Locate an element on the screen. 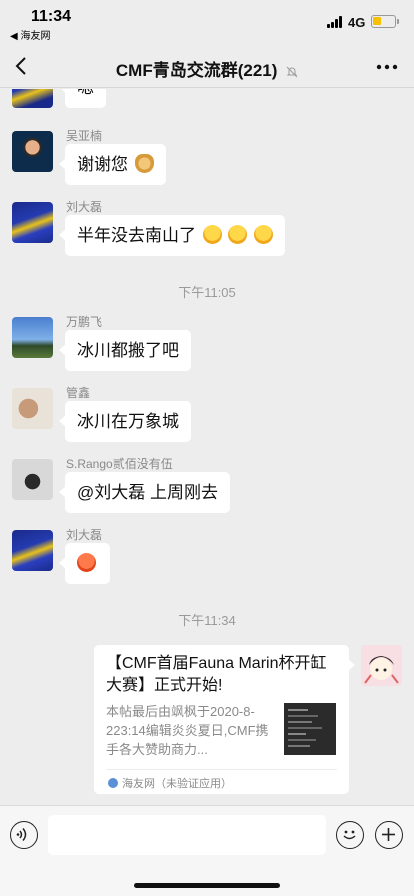 Image resolution: width=414 pixels, height=896 pixels. sender-name: 万鹏飞 is located at coordinates (84, 322).